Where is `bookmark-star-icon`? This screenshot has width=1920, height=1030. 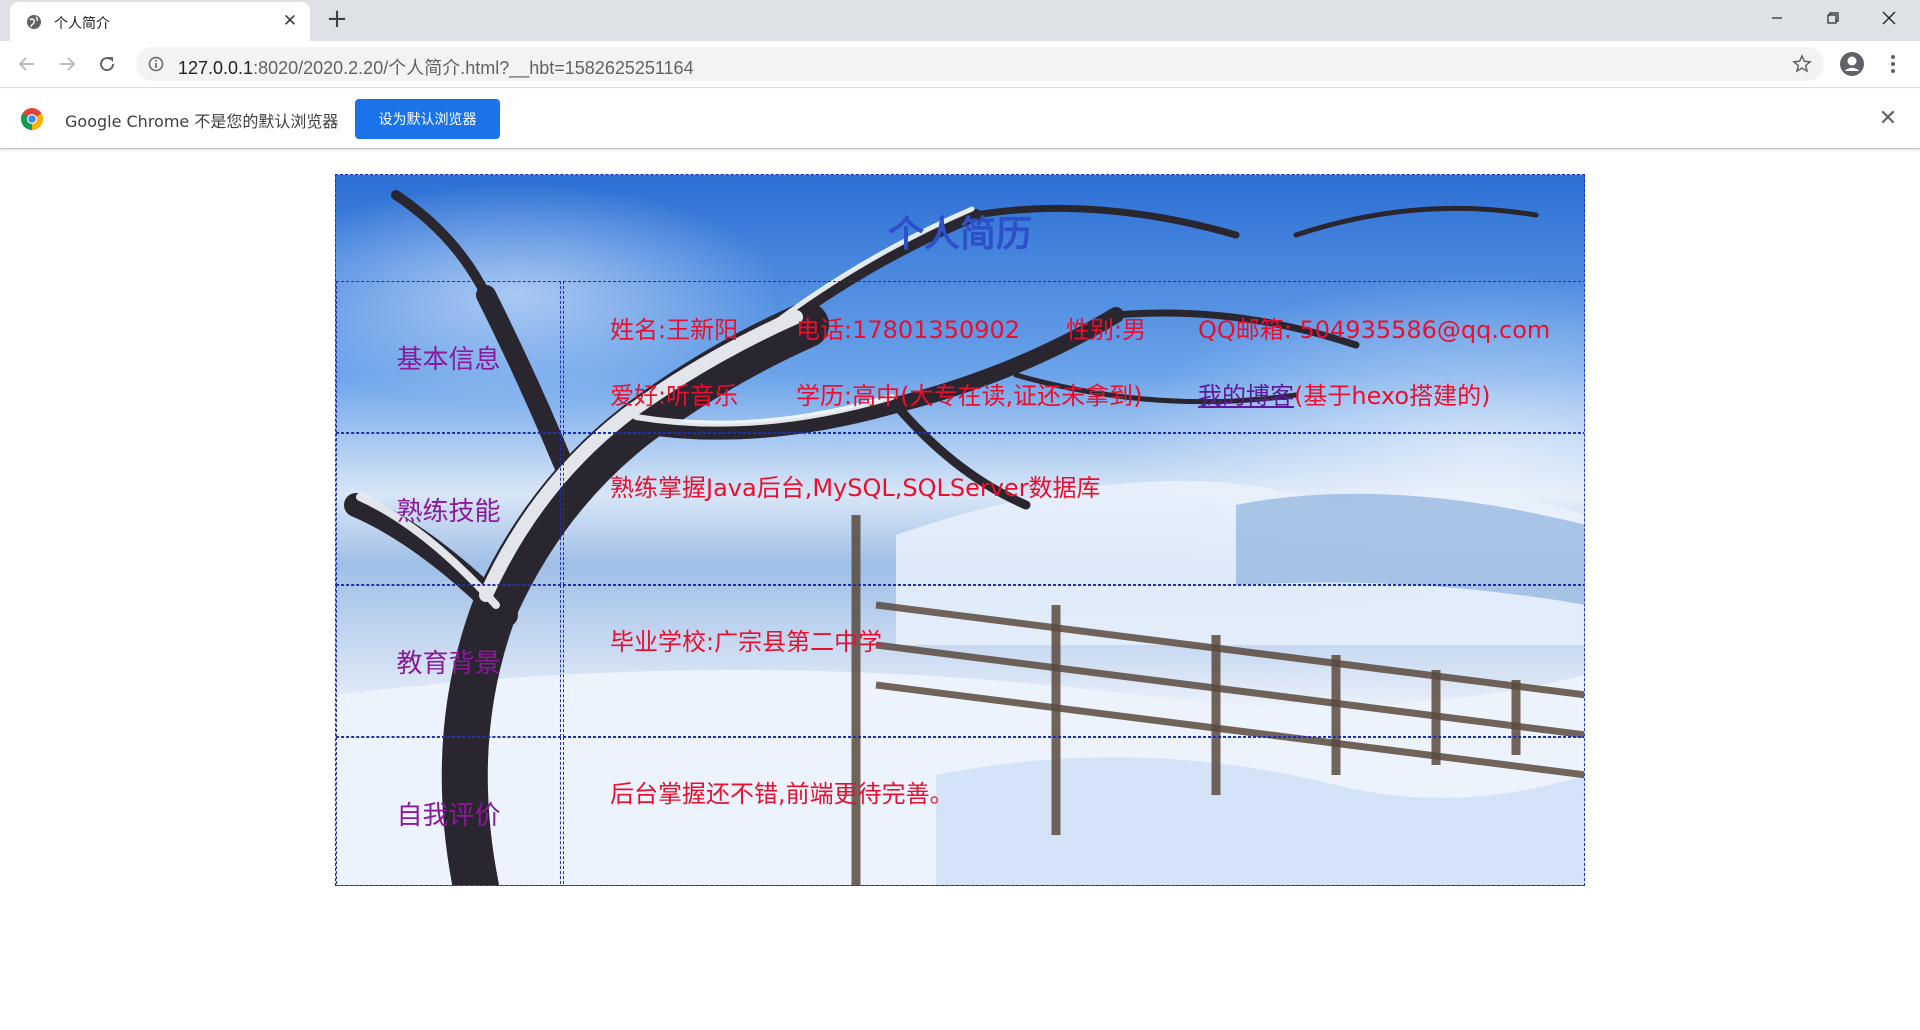
bookmark-star-icon is located at coordinates (1802, 64).